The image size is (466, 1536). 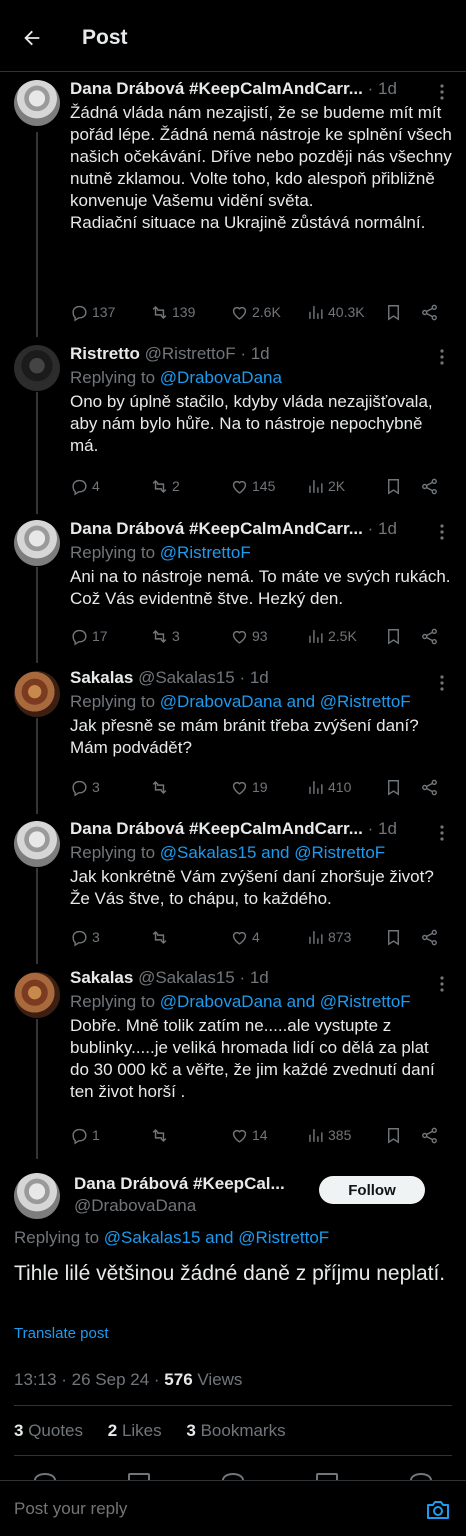 I want to click on views-button: 873, so click(x=328, y=937).